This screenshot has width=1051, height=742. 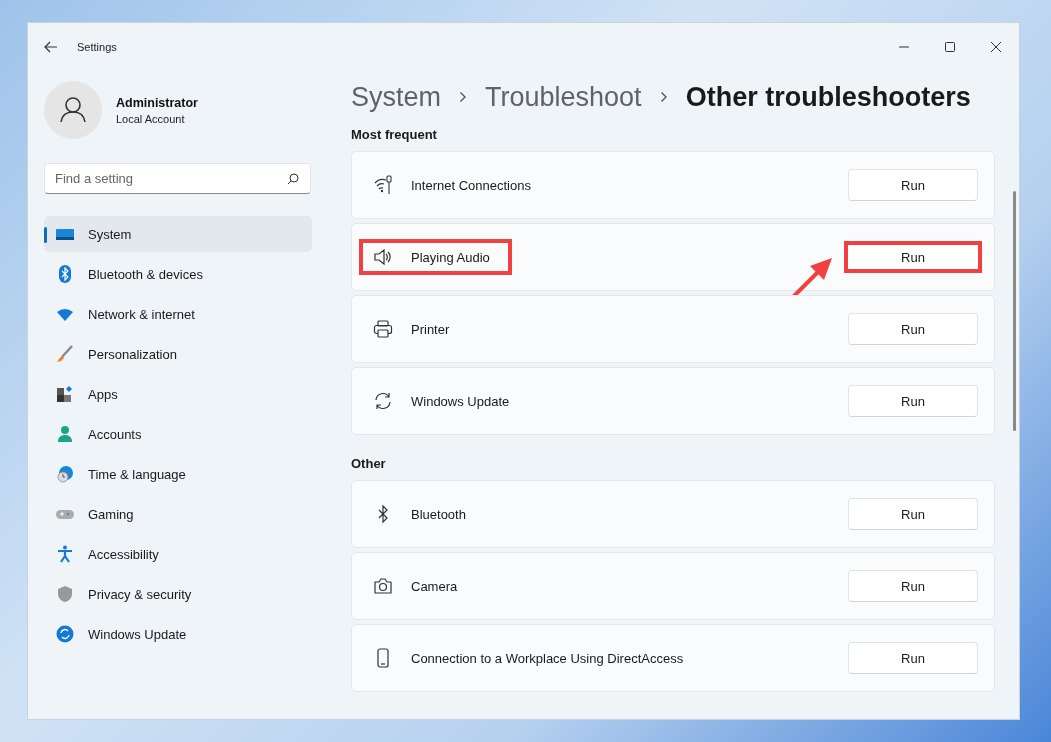 What do you see at coordinates (51, 47) in the screenshot?
I see `back-arrow-icon` at bounding box center [51, 47].